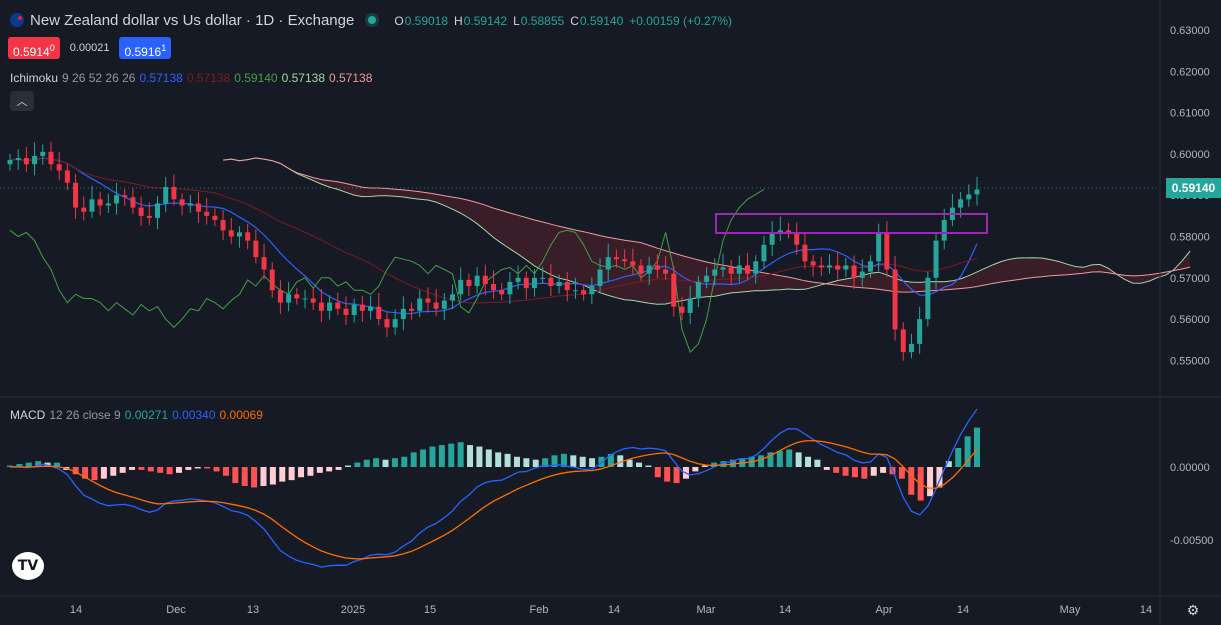  Describe the element at coordinates (99, 78) in the screenshot. I see `ichimoku-params: 9 26 52 26 26` at that location.